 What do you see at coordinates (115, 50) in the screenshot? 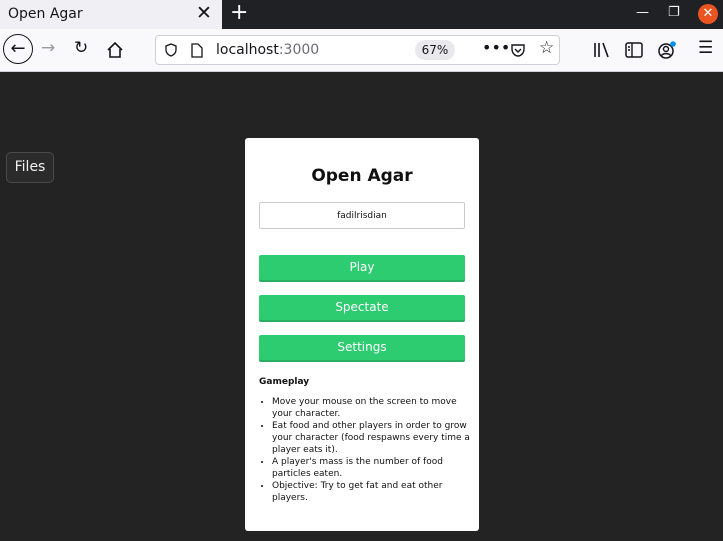
I see `home-icon` at bounding box center [115, 50].